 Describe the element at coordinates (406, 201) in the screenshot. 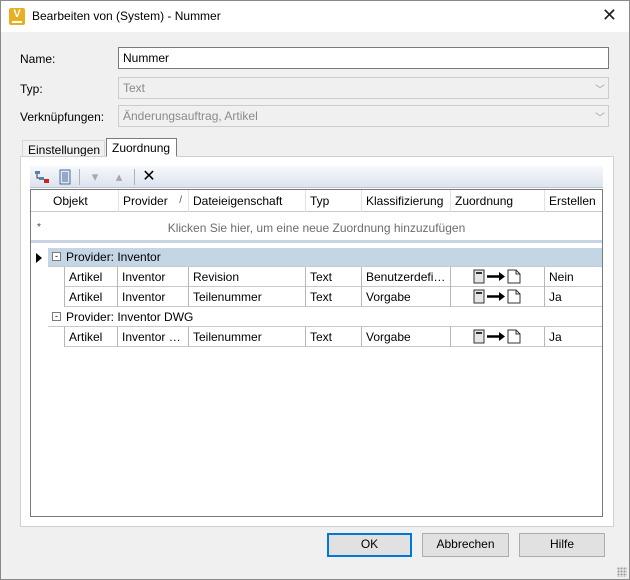

I see `column-header-klassifizierung: Klassifizierung` at that location.